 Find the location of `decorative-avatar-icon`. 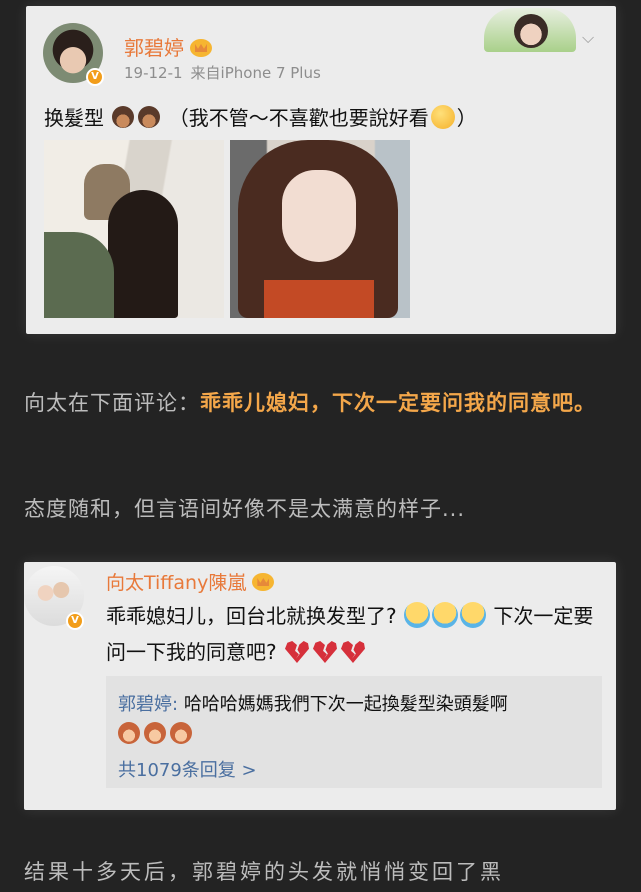

decorative-avatar-icon is located at coordinates (530, 30).